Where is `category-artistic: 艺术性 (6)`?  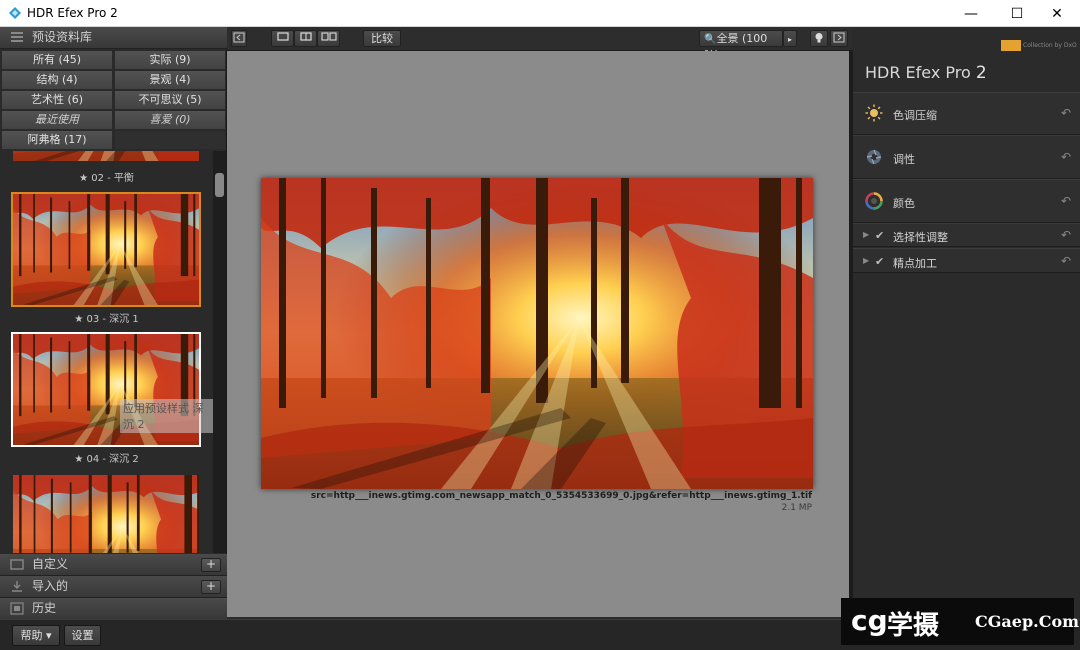 category-artistic: 艺术性 (6) is located at coordinates (57, 100).